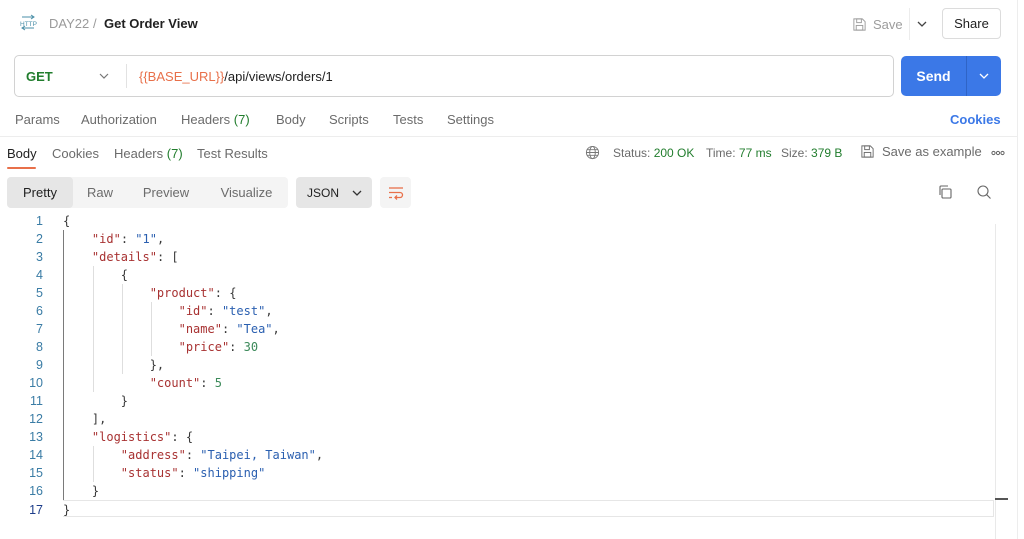 The width and height of the screenshot is (1024, 539). I want to click on tab-headers-label: Headers, so click(206, 119).